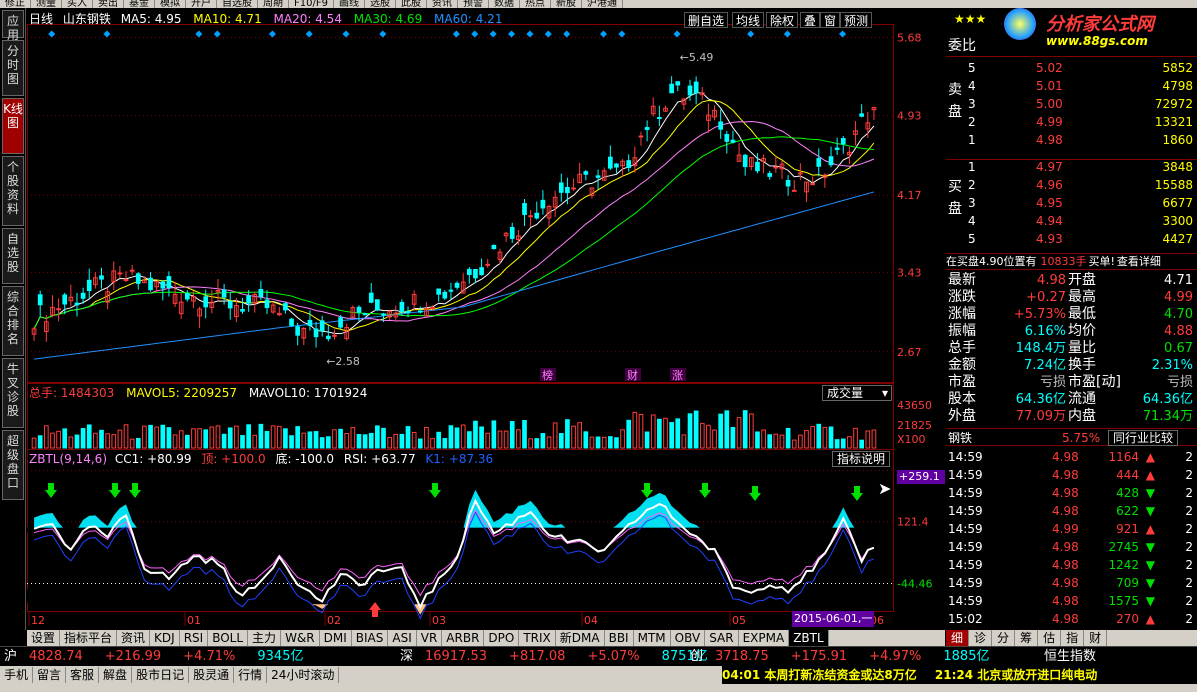  I want to click on right-tab: 估, so click(1050, 638).